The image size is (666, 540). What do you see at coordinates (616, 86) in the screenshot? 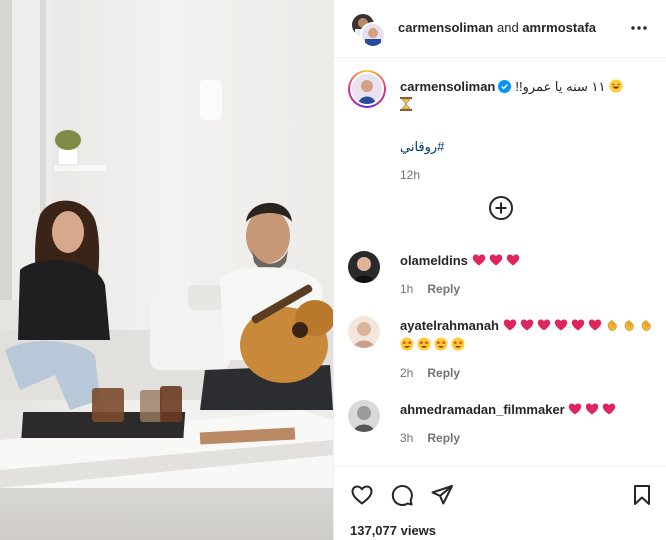
I see `laughing-emoji-icon` at bounding box center [616, 86].